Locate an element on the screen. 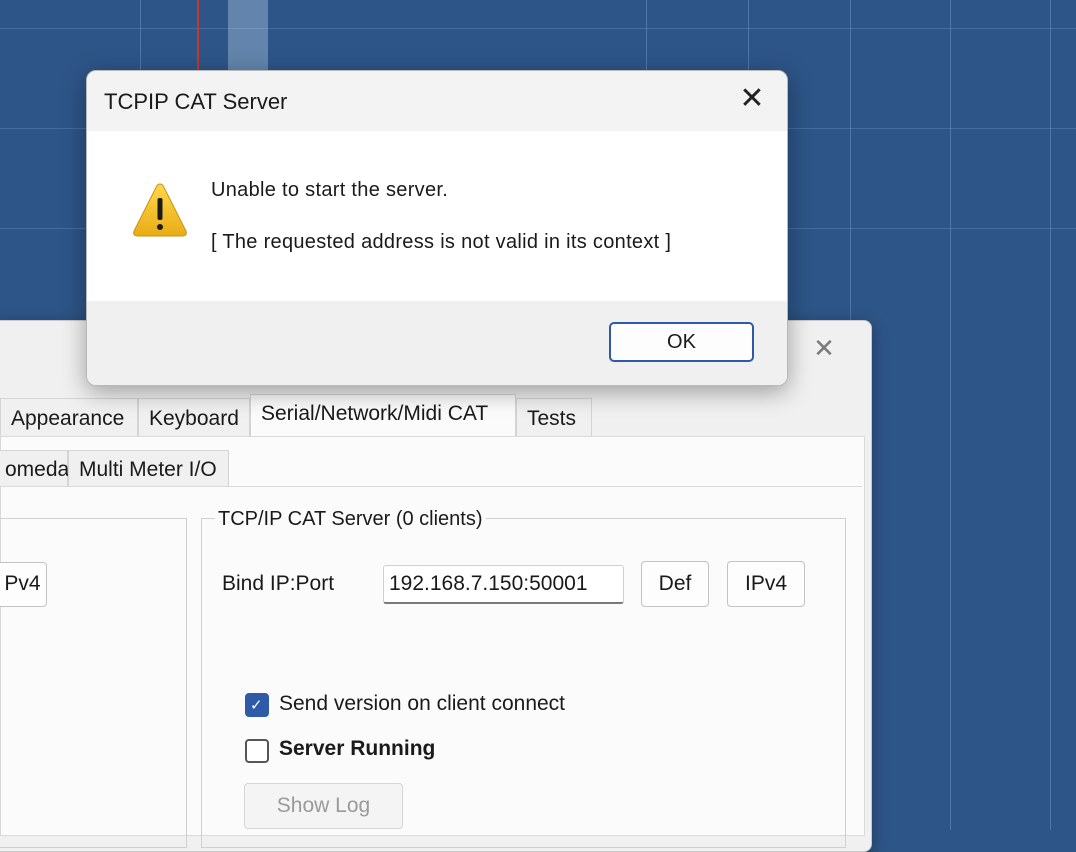 The height and width of the screenshot is (852, 1076). subpanel-divider is located at coordinates (431, 486).